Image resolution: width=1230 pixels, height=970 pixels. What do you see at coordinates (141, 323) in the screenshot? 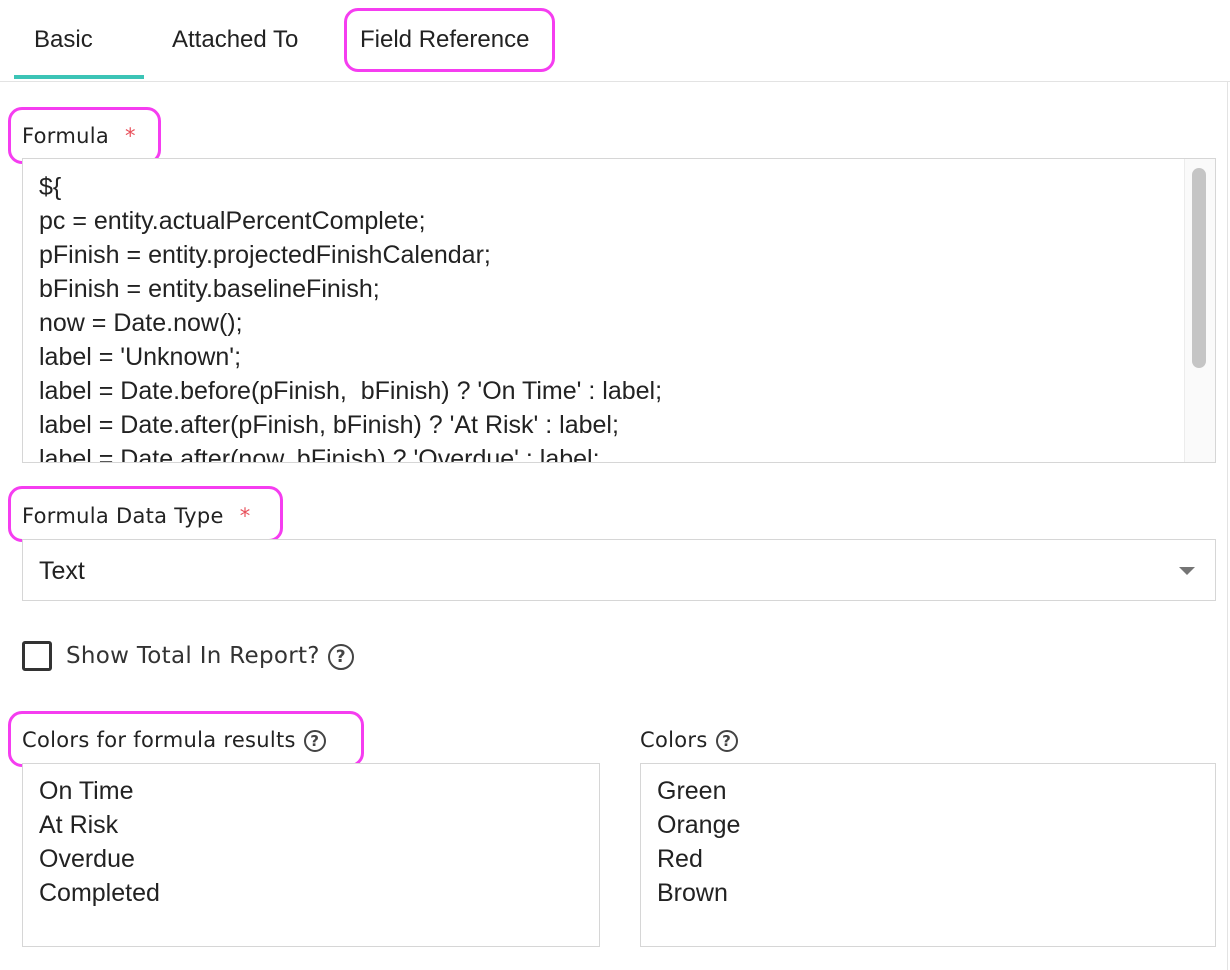
I see `formula-line: now = Date.now();` at bounding box center [141, 323].